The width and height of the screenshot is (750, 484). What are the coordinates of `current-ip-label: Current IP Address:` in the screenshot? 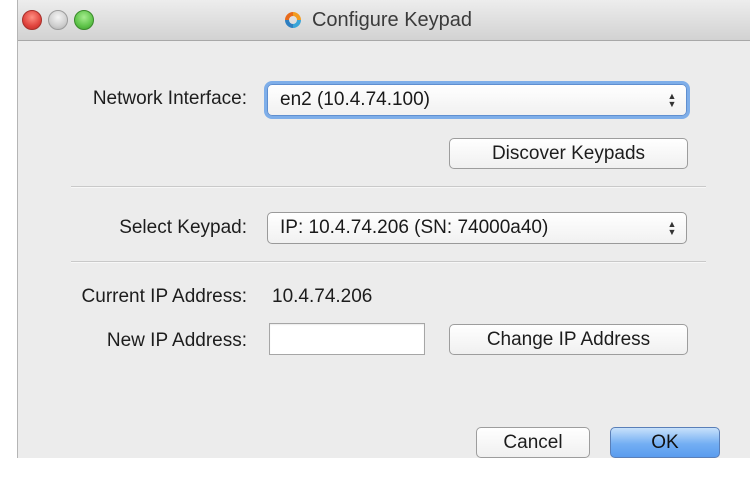 It's located at (164, 296).